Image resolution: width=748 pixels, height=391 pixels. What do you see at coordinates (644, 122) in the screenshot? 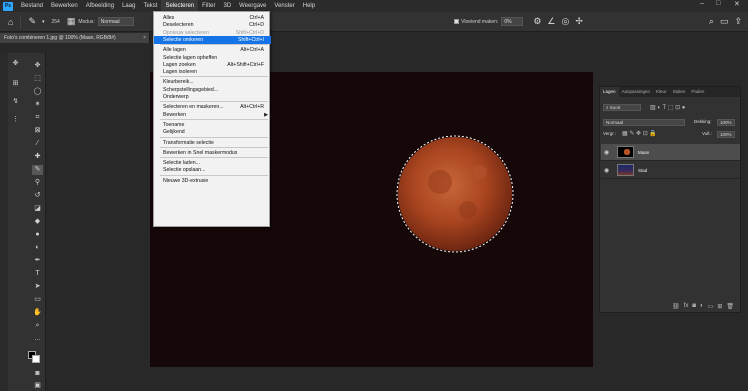
I see `blend-mode-select: Normaal` at bounding box center [644, 122].